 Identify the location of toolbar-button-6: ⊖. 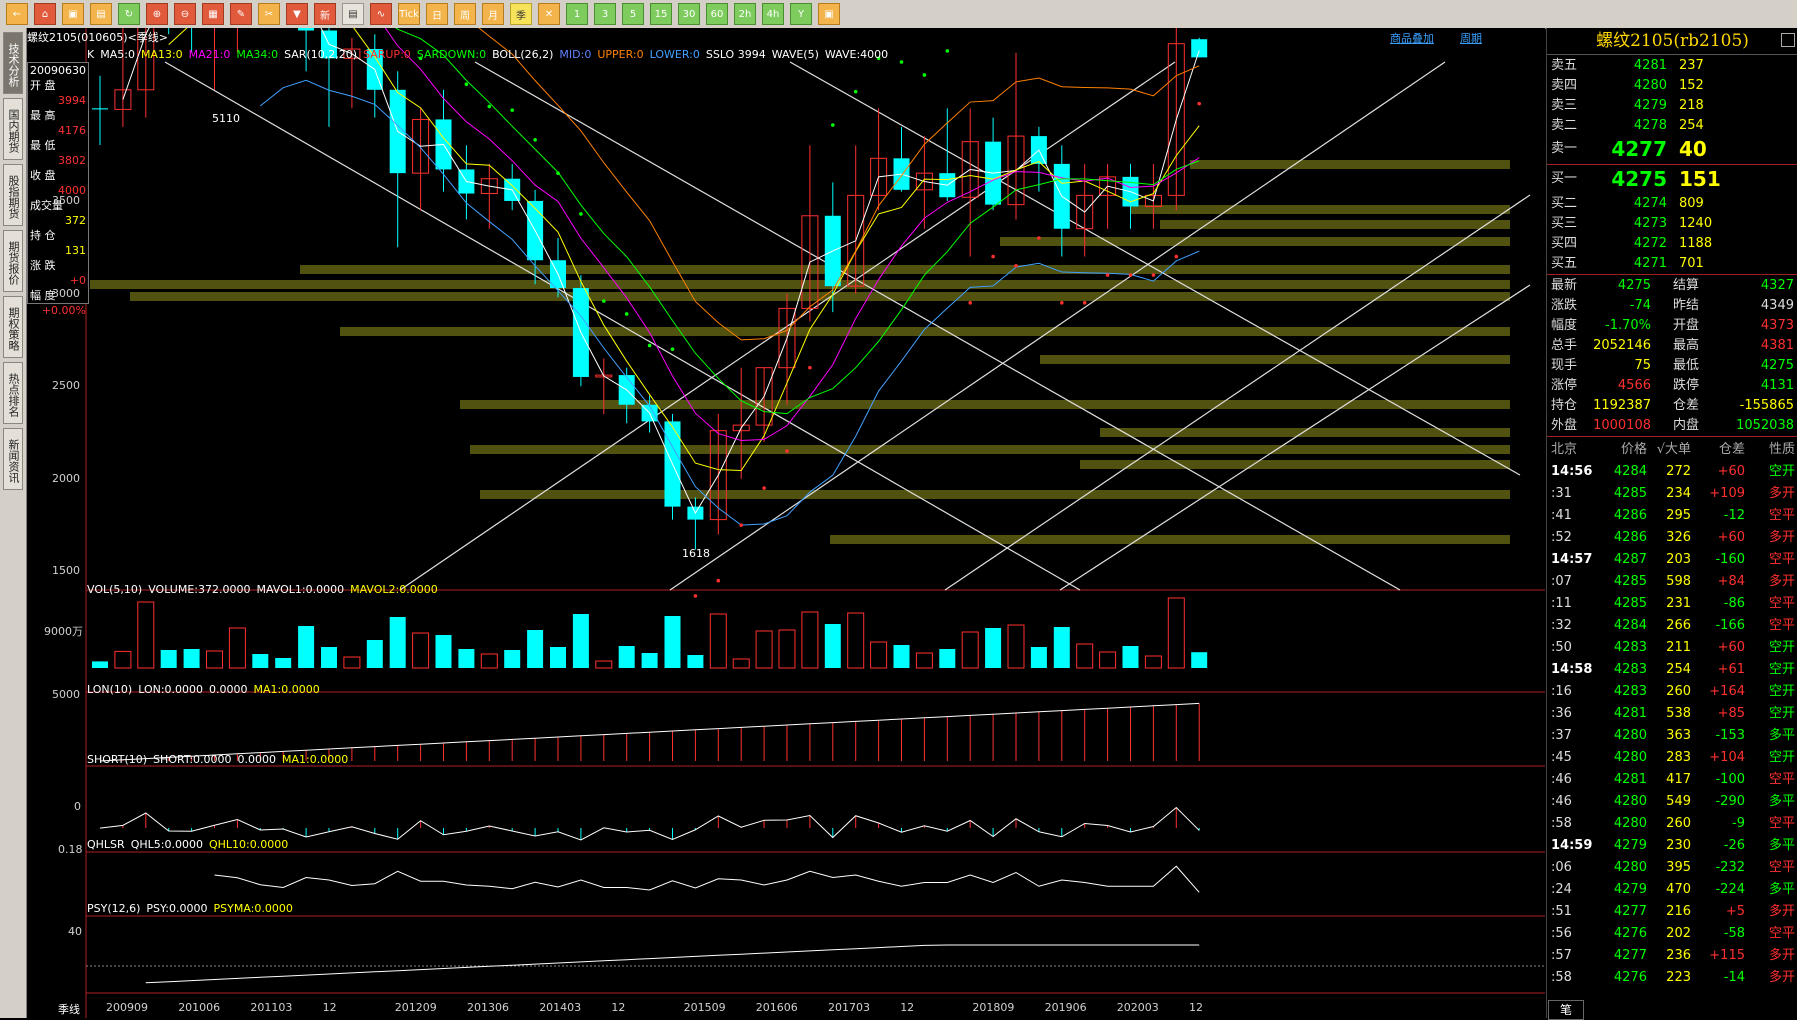
(185, 14).